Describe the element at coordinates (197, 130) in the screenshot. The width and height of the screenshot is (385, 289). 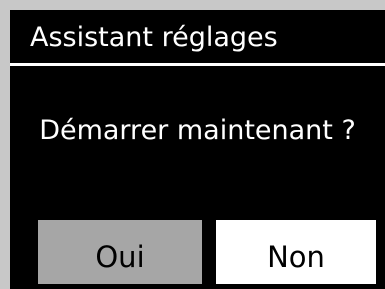
I see `confirmation-prompt: Démarrer maintenant ?` at that location.